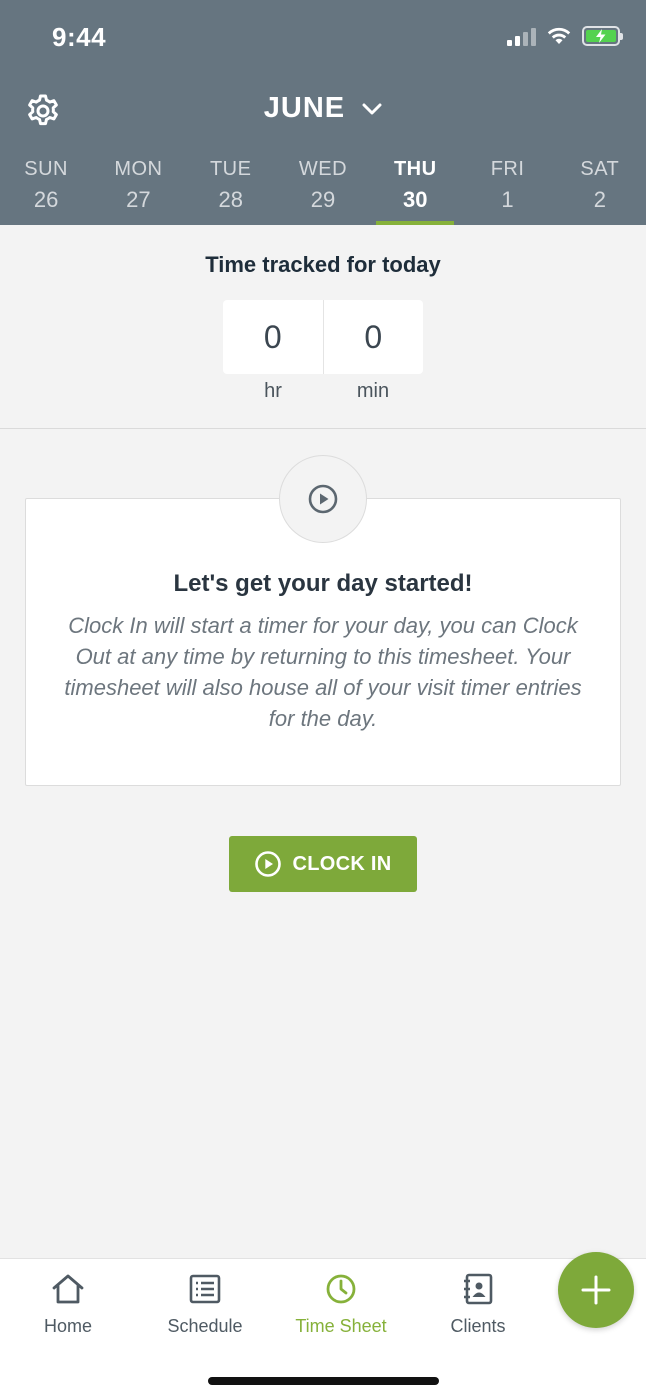 Image resolution: width=646 pixels, height=1398 pixels. Describe the element at coordinates (507, 199) in the screenshot. I see `day-date: 1` at that location.